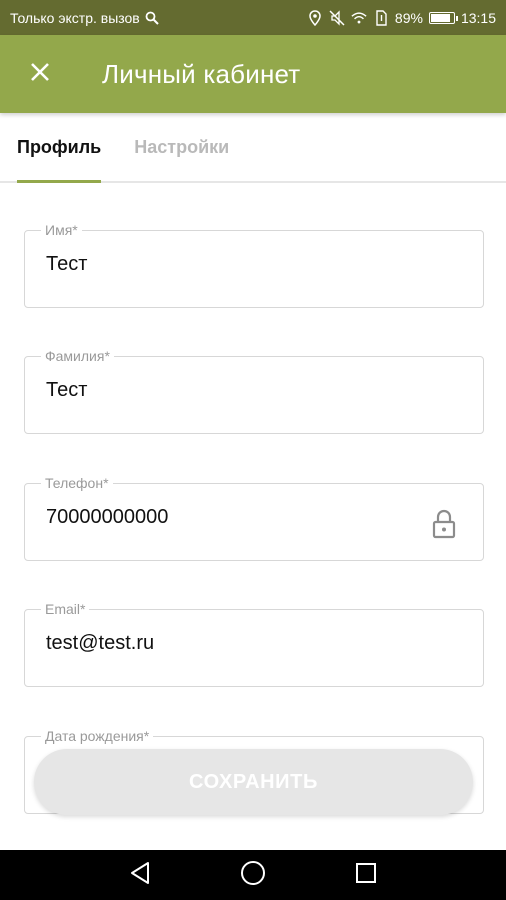 Image resolution: width=506 pixels, height=900 pixels. I want to click on mute-icon, so click(337, 17).